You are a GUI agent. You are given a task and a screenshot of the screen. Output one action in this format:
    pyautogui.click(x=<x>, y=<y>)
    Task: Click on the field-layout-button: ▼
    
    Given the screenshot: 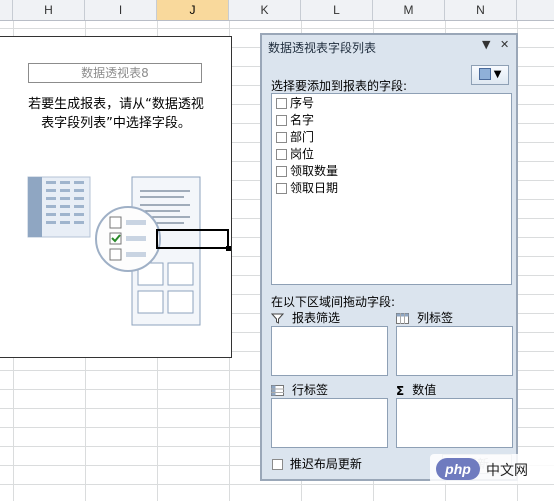 What is the action you would take?
    pyautogui.click(x=490, y=75)
    